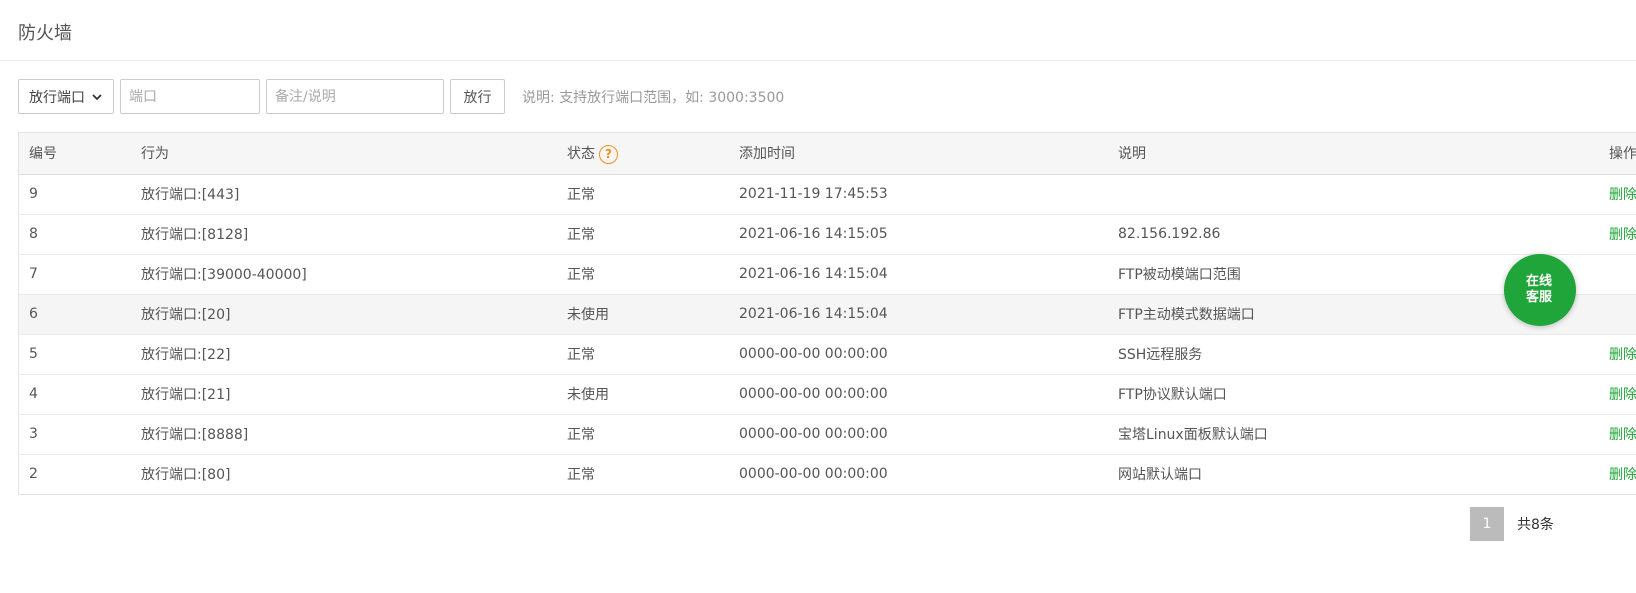  I want to click on col-header-id: 编号, so click(75, 154).